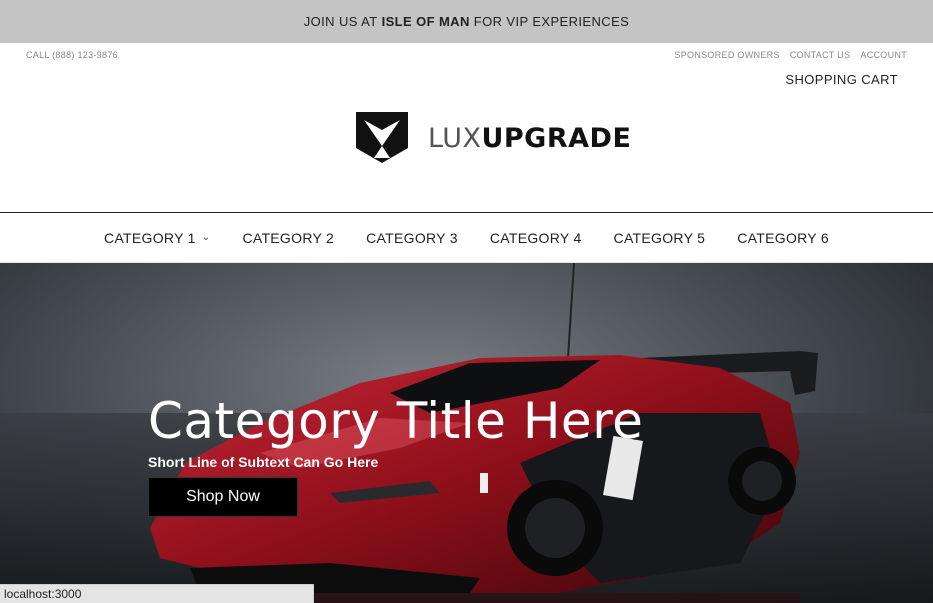 The image size is (933, 603). What do you see at coordinates (425, 21) in the screenshot?
I see `announcement-highlight: ISLE OF MAN` at bounding box center [425, 21].